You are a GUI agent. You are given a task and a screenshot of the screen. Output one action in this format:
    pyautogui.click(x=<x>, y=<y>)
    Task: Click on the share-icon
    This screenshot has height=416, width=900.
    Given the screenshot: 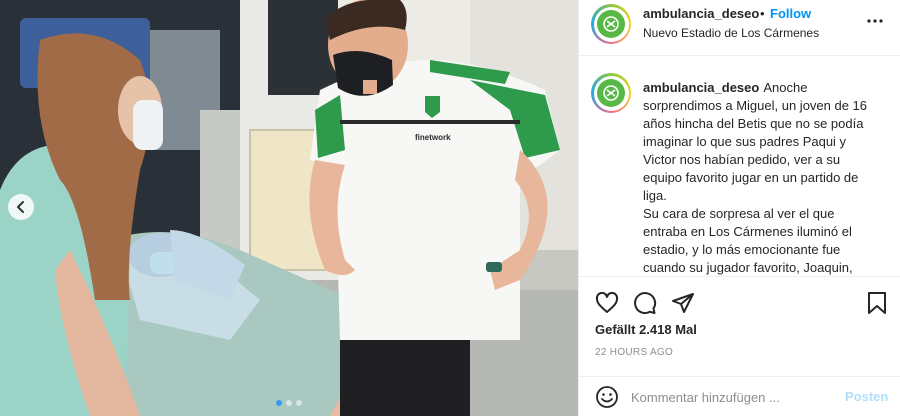 What is the action you would take?
    pyautogui.click(x=683, y=303)
    